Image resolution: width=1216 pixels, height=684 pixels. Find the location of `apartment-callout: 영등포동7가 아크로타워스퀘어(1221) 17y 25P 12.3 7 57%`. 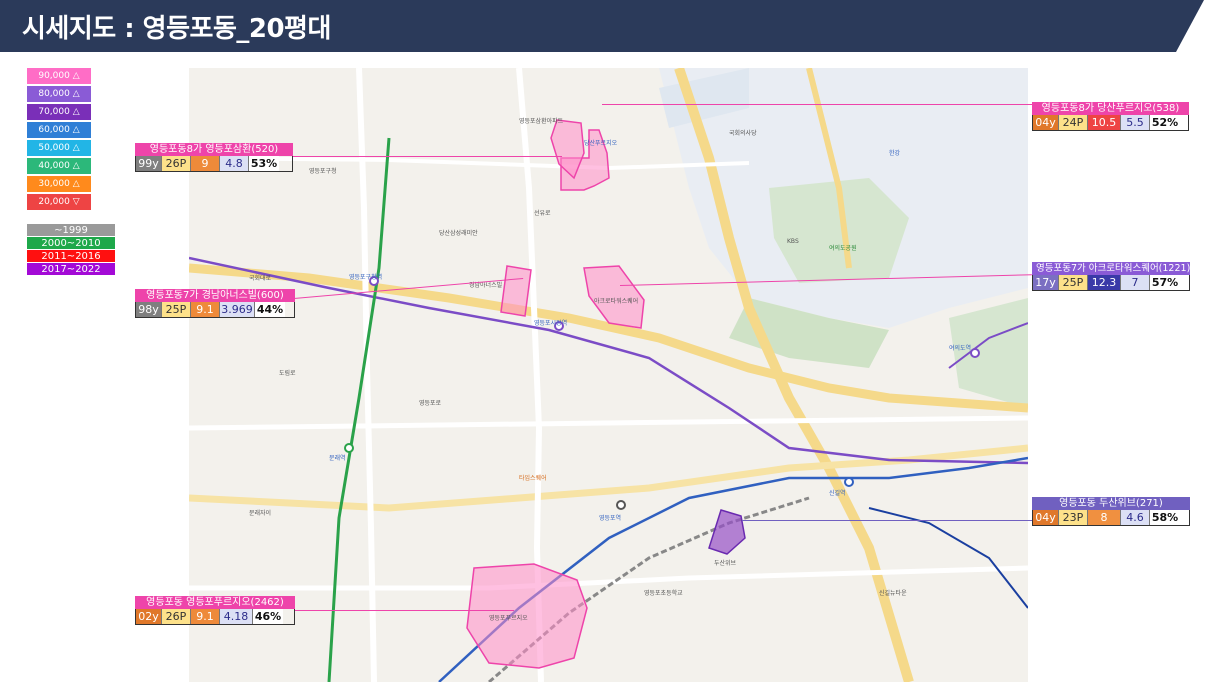

apartment-callout: 영등포동7가 아크로타워스퀘어(1221) 17y 25P 12.3 7 57% is located at coordinates (1111, 276).